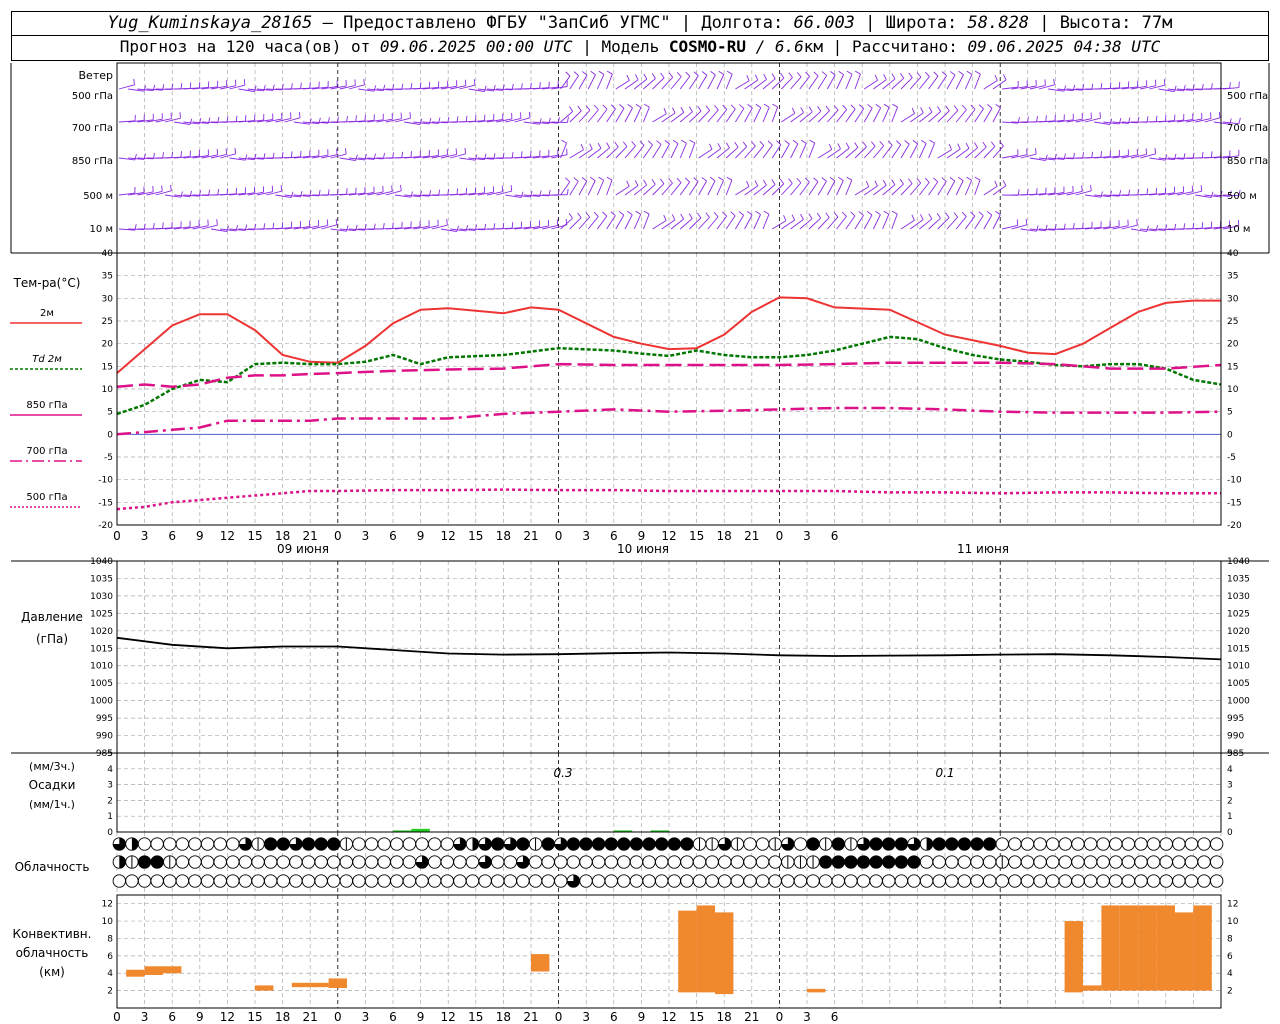 This screenshot has height=1024, width=1280. What do you see at coordinates (110, 974) in the screenshot?
I see `conv-ytick-left: 4` at bounding box center [110, 974].